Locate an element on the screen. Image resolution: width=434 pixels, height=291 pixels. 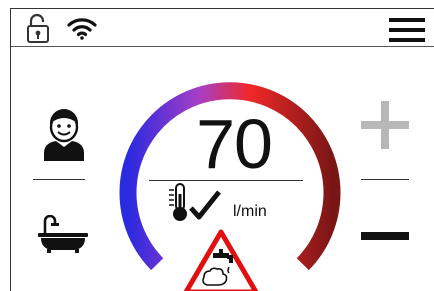
thermometer-check-icon is located at coordinates (195, 202).